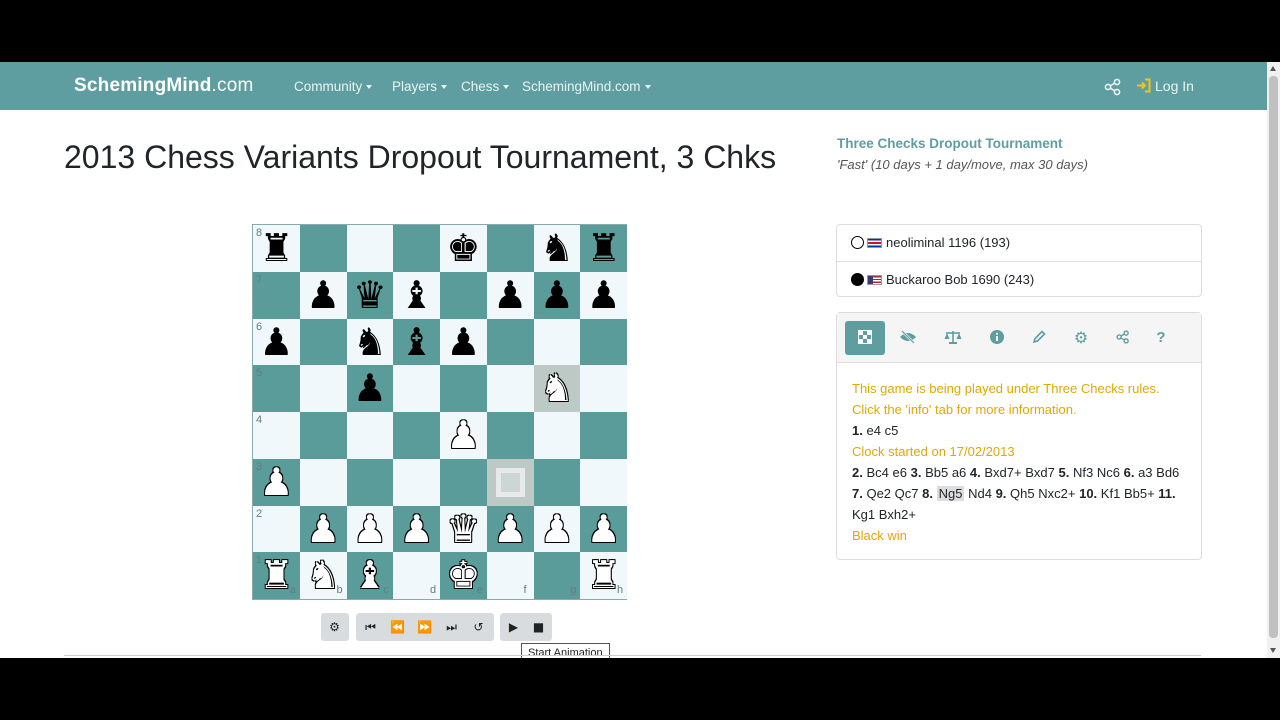  What do you see at coordinates (416, 388) in the screenshot?
I see `square-d5` at bounding box center [416, 388].